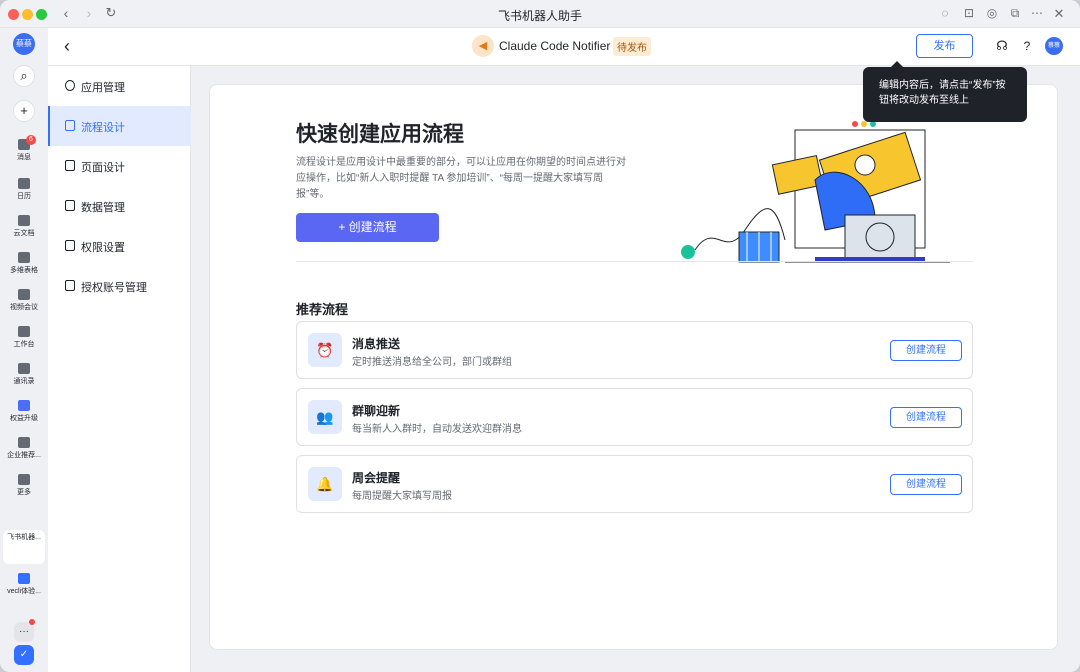 The image size is (1080, 672). What do you see at coordinates (322, 309) in the screenshot?
I see `section-title: 推荐流程` at bounding box center [322, 309].